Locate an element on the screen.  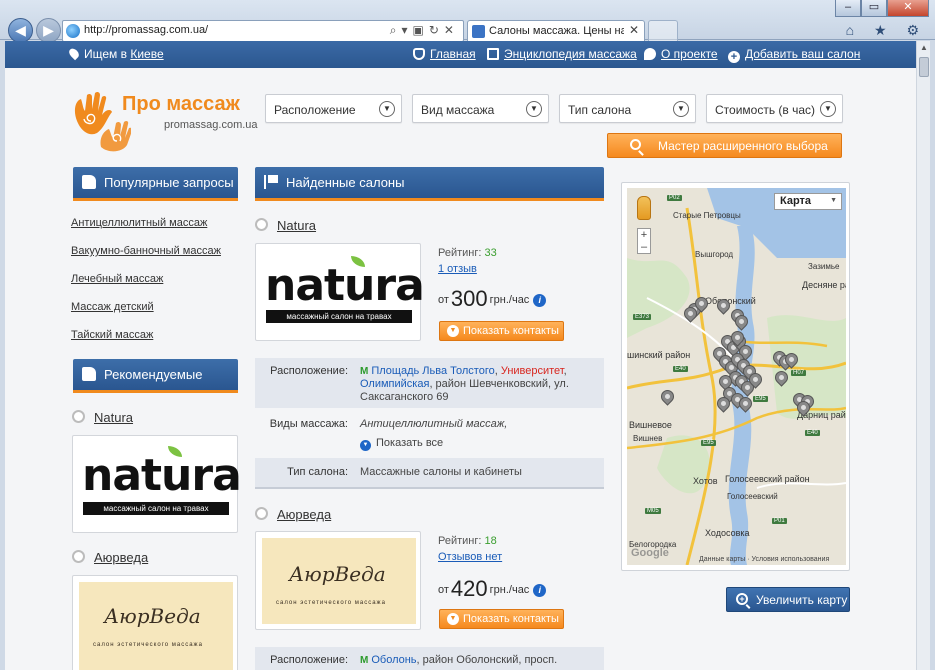
site-logo: Про массаж promassag.com.ua is located at coordinates (164, 122).